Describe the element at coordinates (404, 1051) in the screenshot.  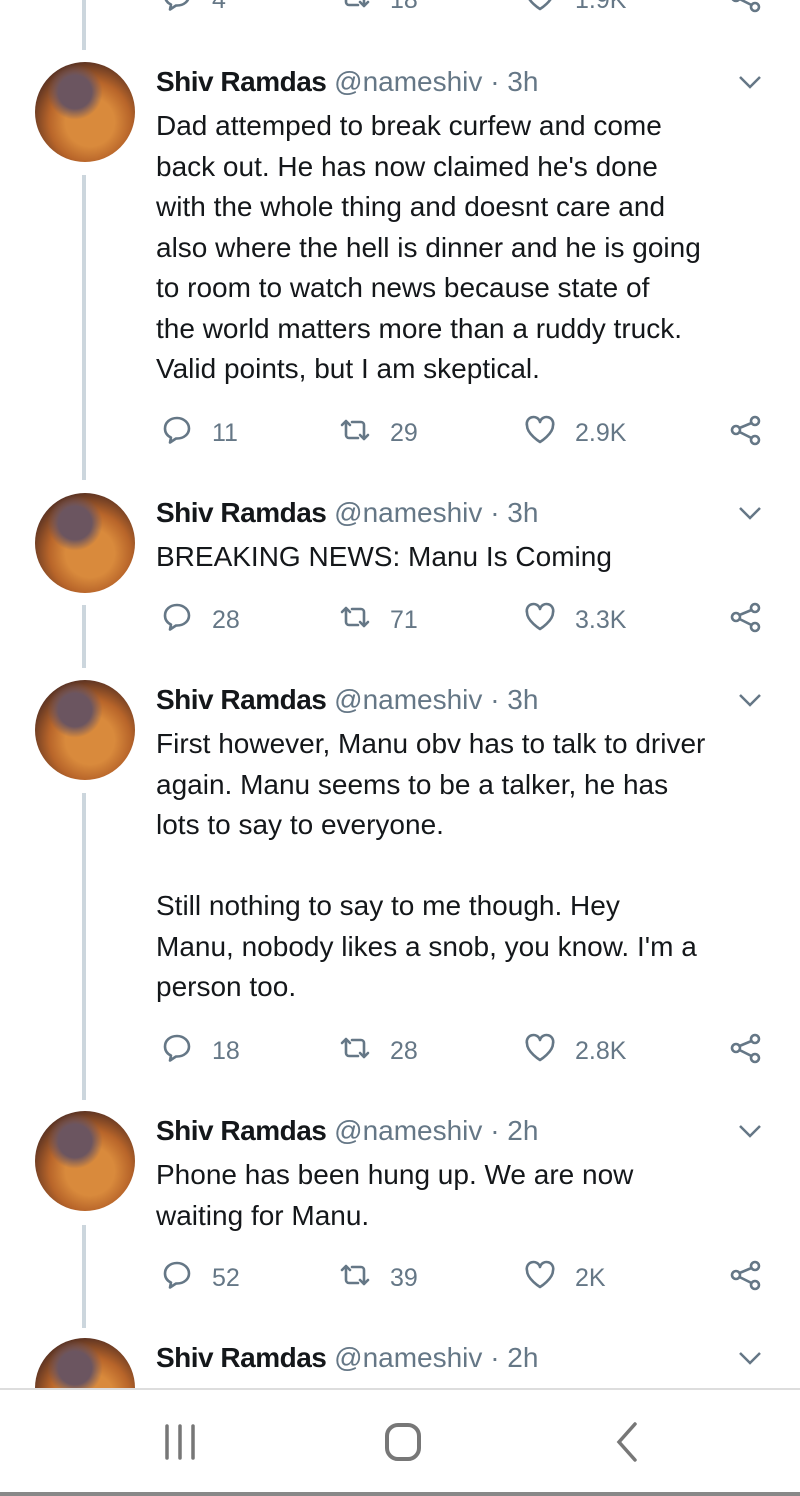
I see `retweets-count: 28` at that location.